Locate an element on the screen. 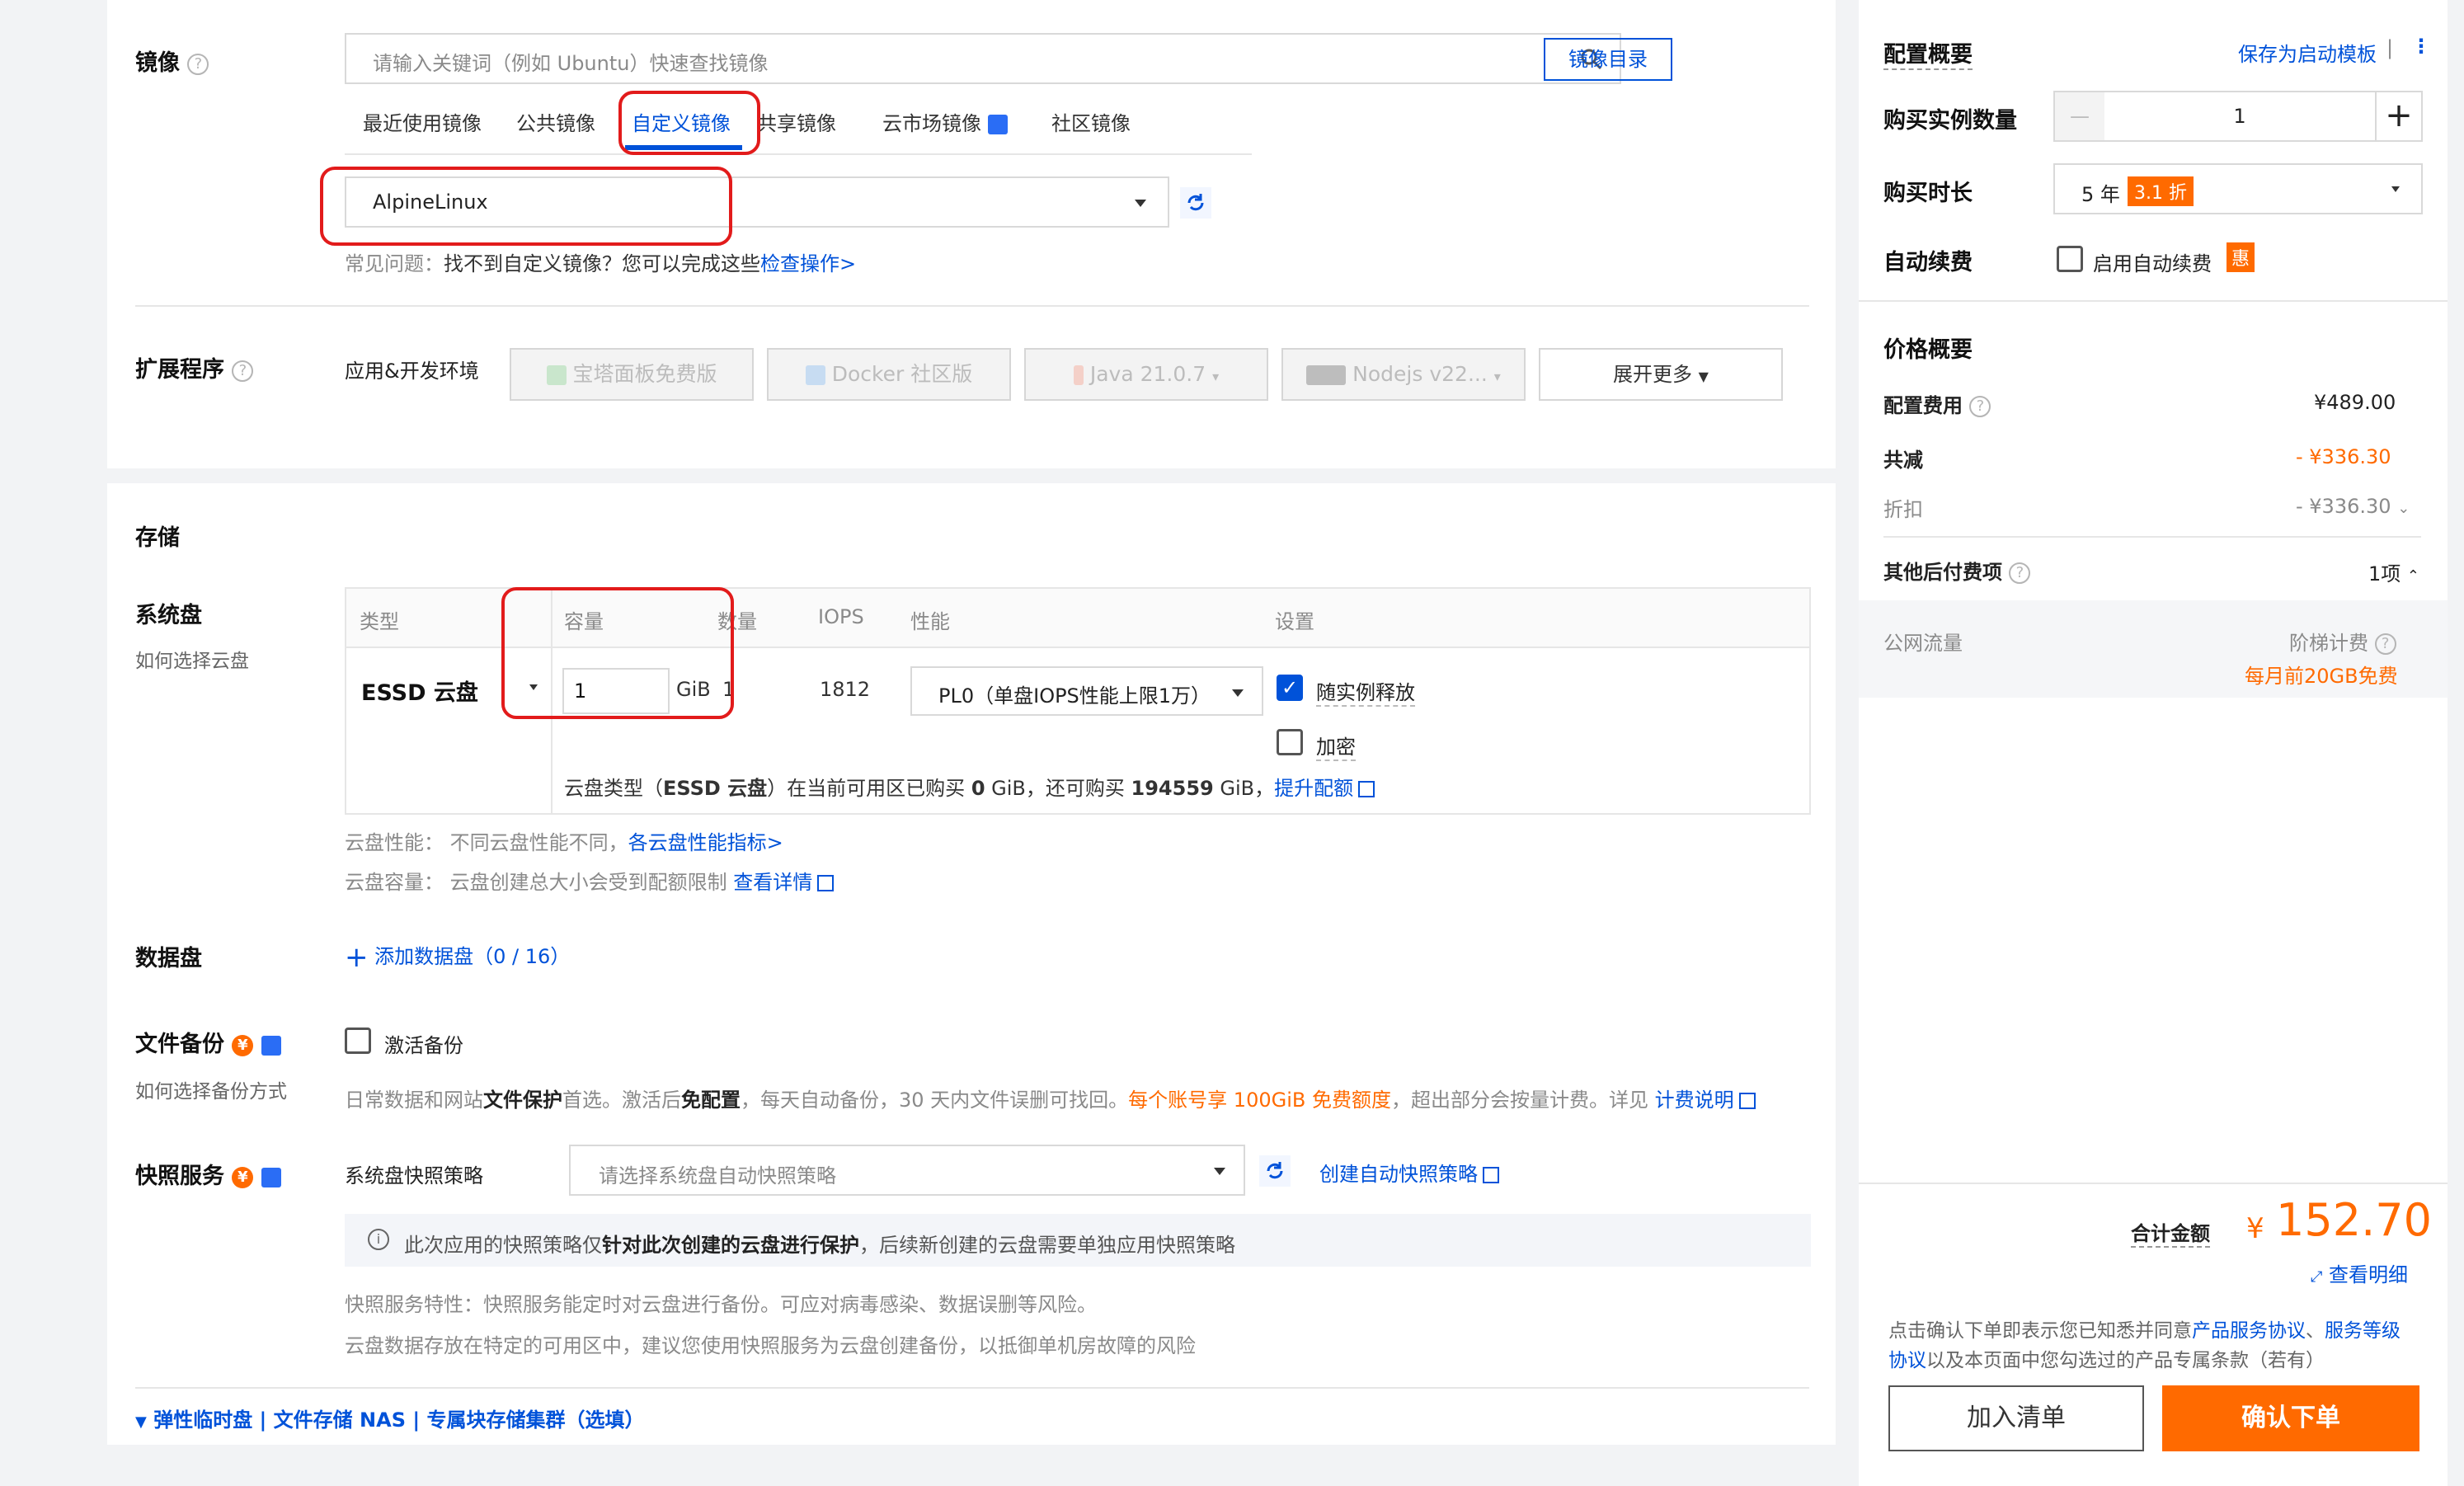 This screenshot has height=1486, width=2464. traffic-free: 每月前20GB免费 is located at coordinates (2321, 676).